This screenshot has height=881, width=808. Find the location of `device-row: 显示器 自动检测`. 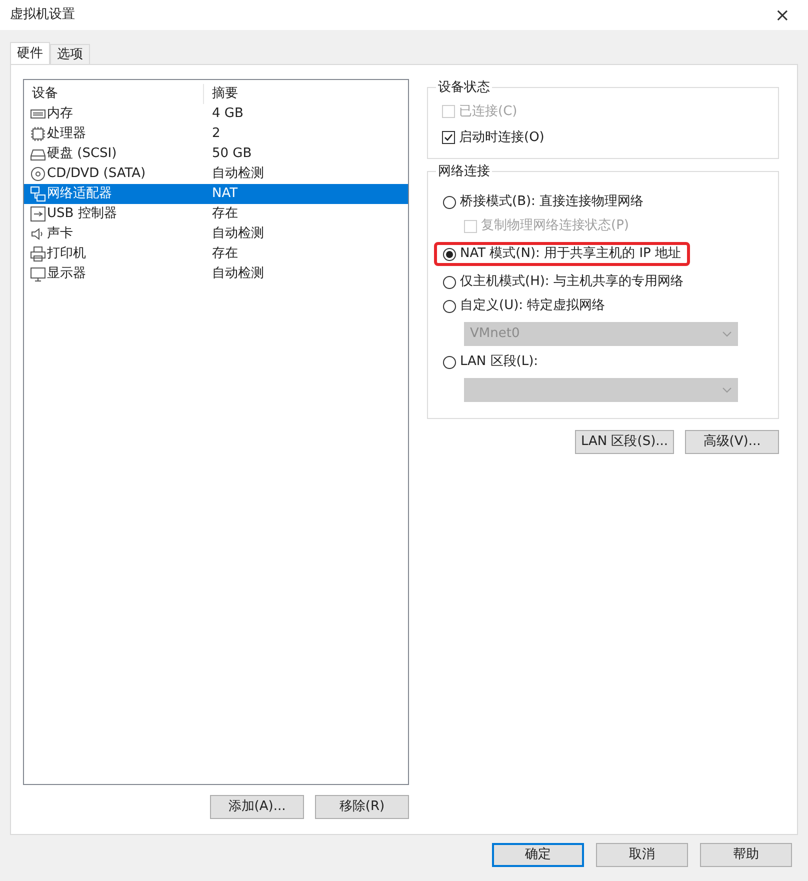

device-row: 显示器 自动检测 is located at coordinates (216, 274).